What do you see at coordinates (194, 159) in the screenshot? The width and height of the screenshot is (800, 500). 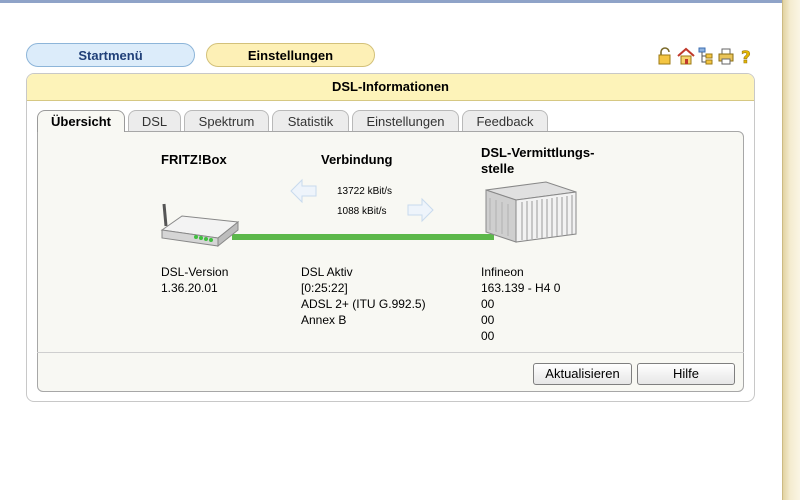 I see `device-heading: FRITZ!Box` at bounding box center [194, 159].